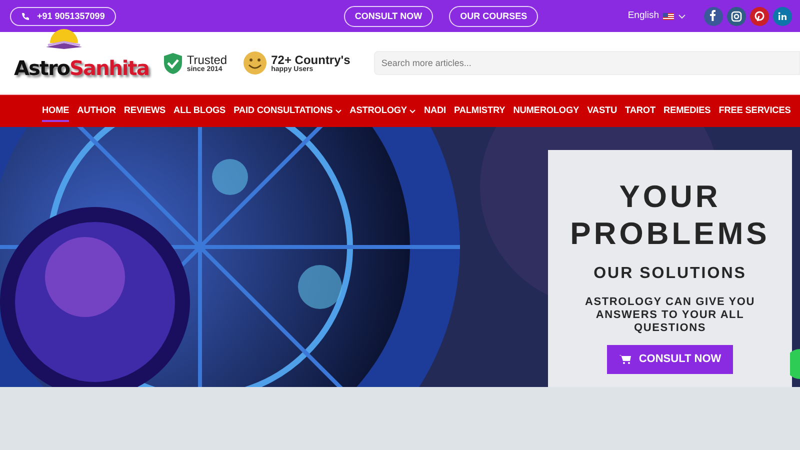 The height and width of the screenshot is (450, 800). Describe the element at coordinates (736, 16) in the screenshot. I see `instagram-icon` at that location.